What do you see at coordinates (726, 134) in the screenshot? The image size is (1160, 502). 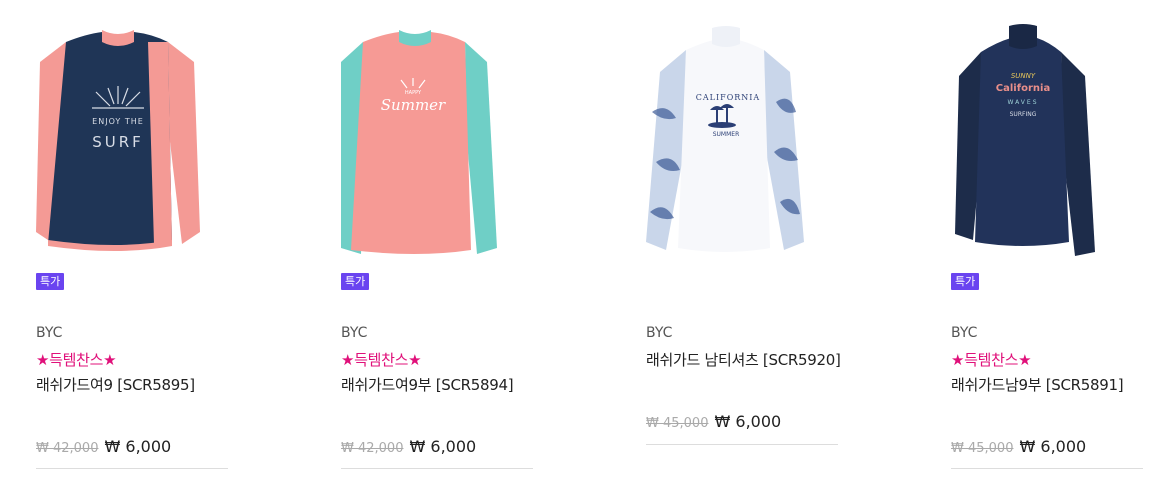 I see `graphic-text-2: SUMMER` at bounding box center [726, 134].